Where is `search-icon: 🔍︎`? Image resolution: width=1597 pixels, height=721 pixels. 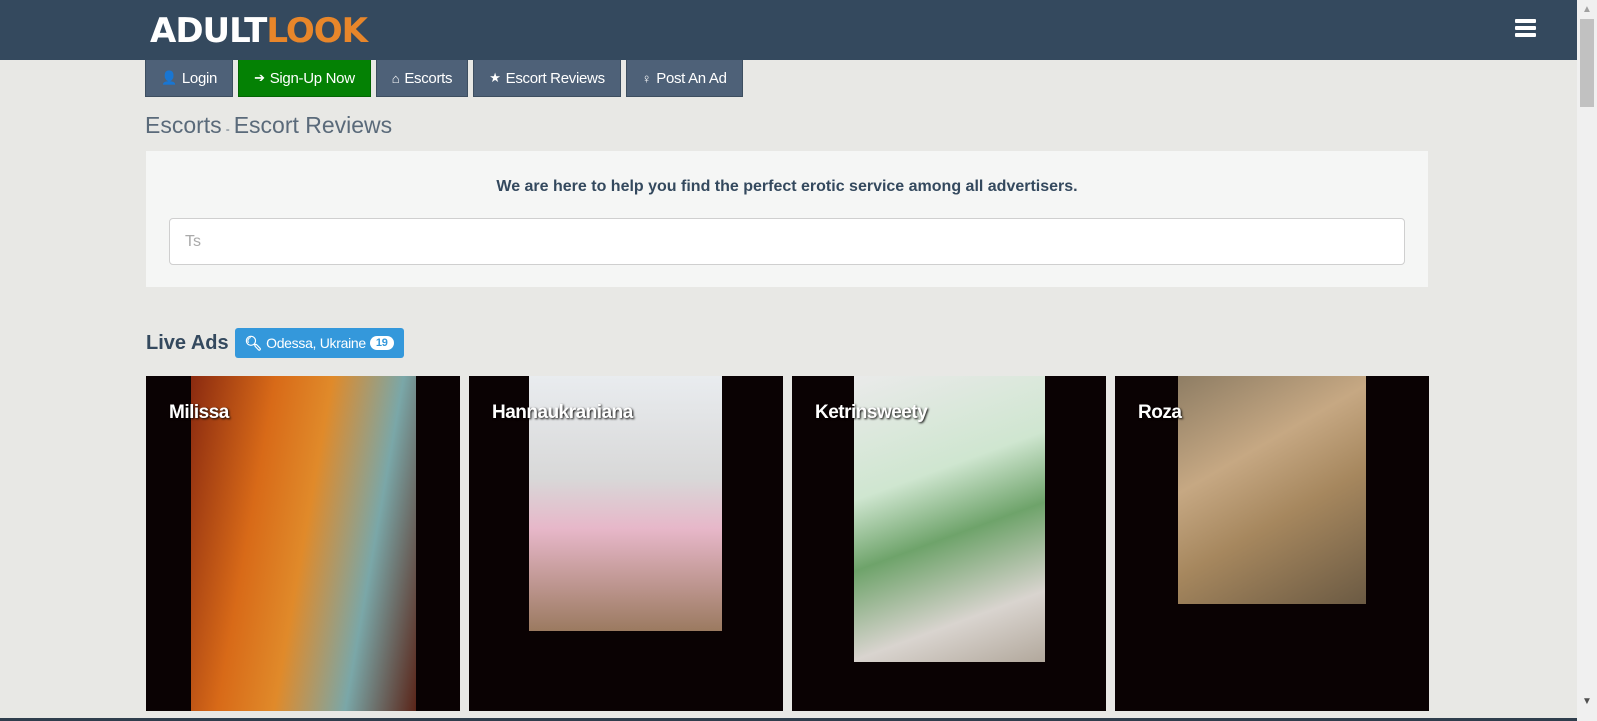 search-icon: 🔍︎ is located at coordinates (253, 342).